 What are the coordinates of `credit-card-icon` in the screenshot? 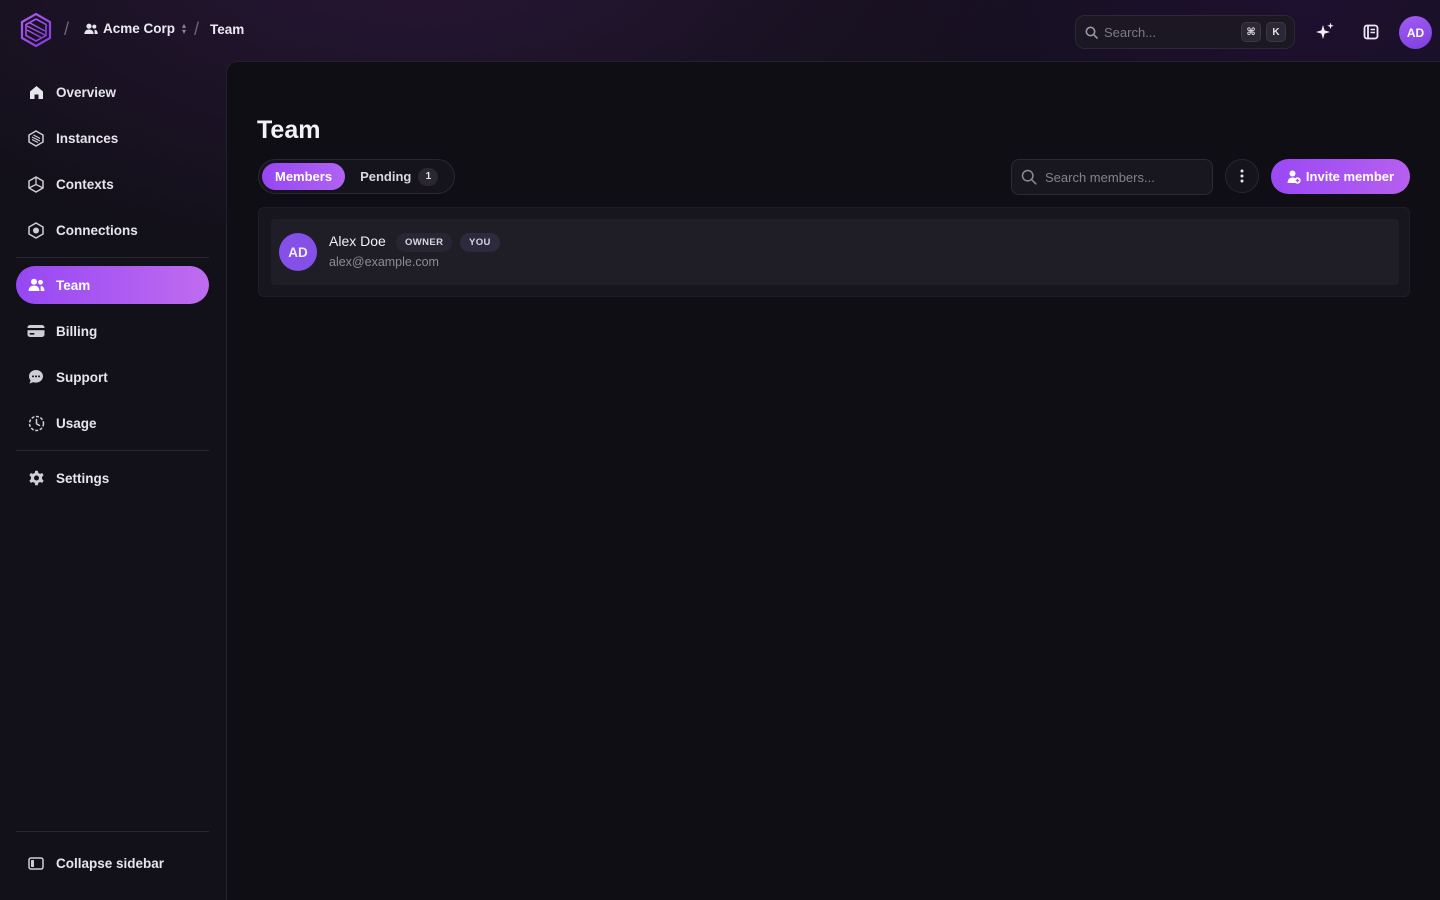 It's located at (36, 331).